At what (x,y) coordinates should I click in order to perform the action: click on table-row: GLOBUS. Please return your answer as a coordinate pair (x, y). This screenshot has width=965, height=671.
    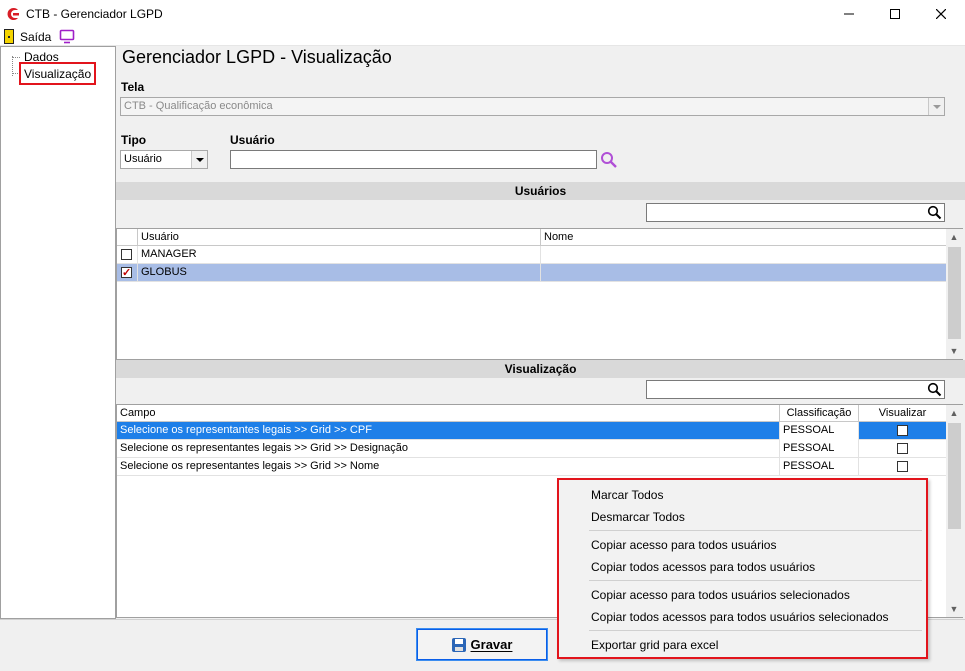
    Looking at the image, I should click on (531, 273).